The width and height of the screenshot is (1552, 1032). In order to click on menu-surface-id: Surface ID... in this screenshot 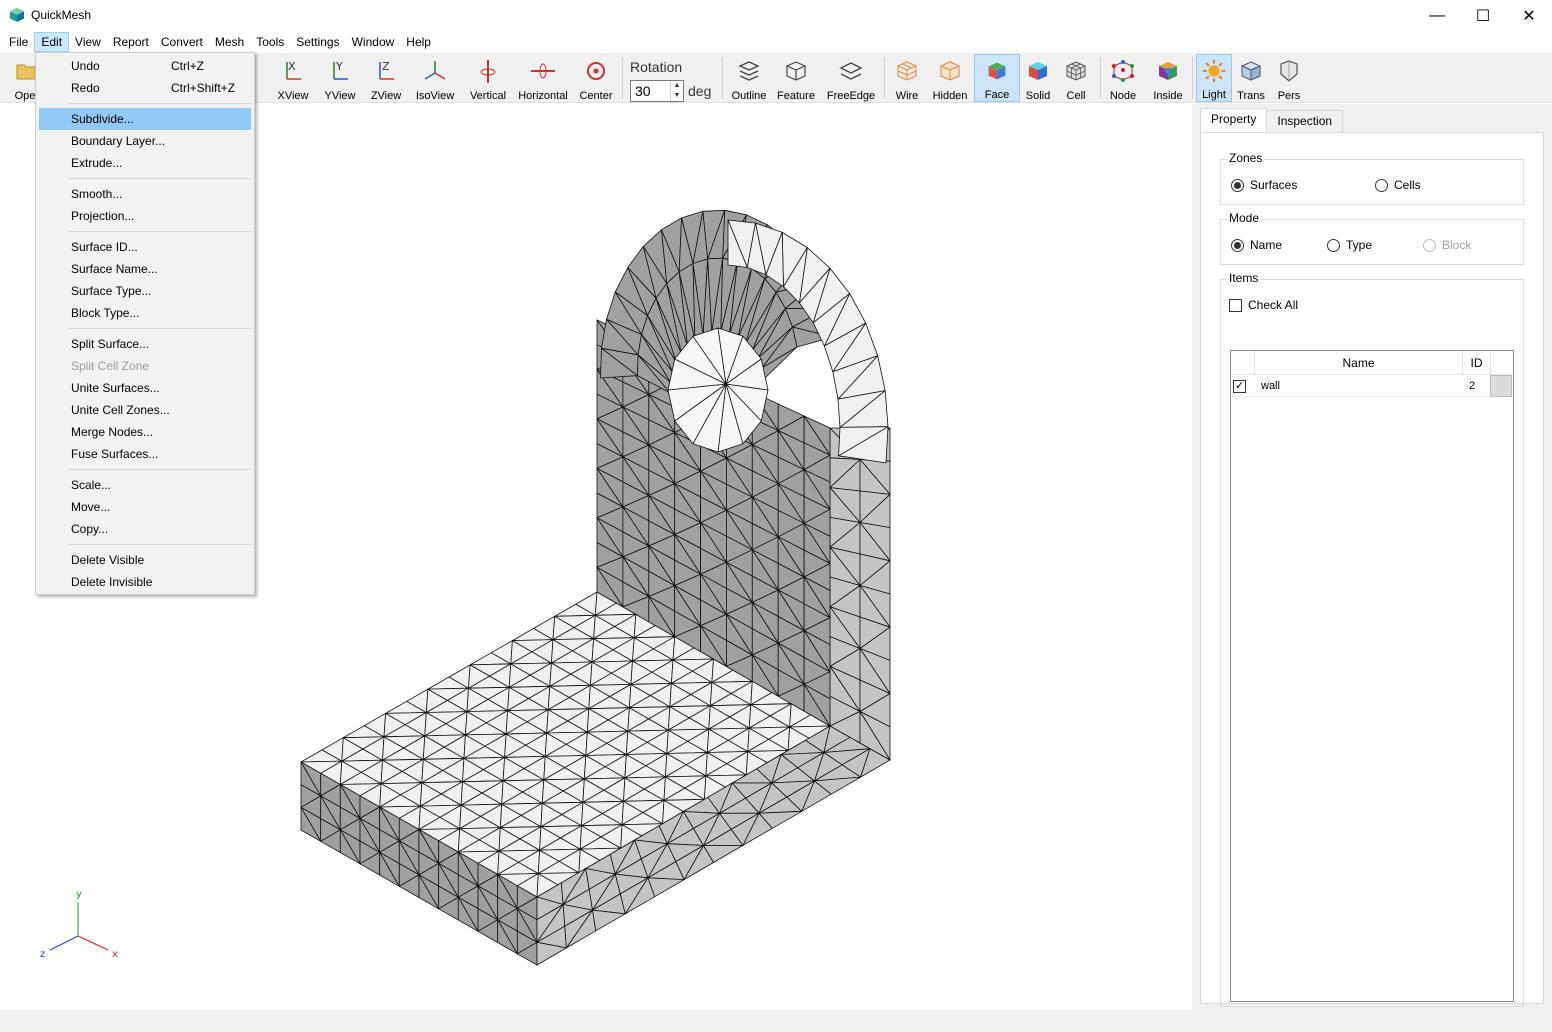, I will do `click(145, 247)`.